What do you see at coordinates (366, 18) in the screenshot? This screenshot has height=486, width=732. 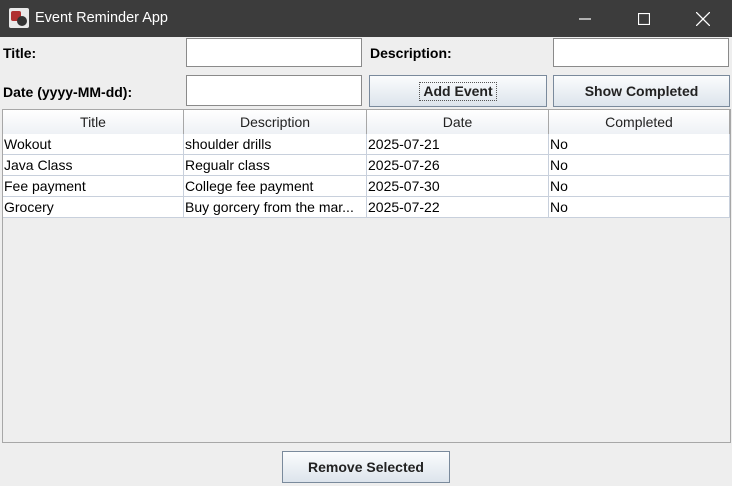 I see `title-bar: Event Reminder App` at bounding box center [366, 18].